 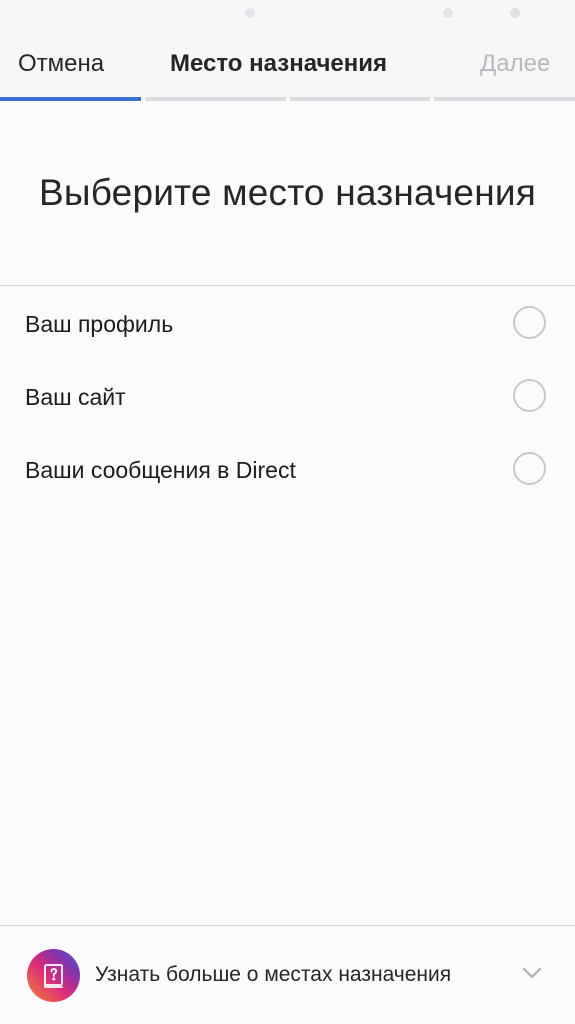 I want to click on status-bar, so click(x=287, y=14).